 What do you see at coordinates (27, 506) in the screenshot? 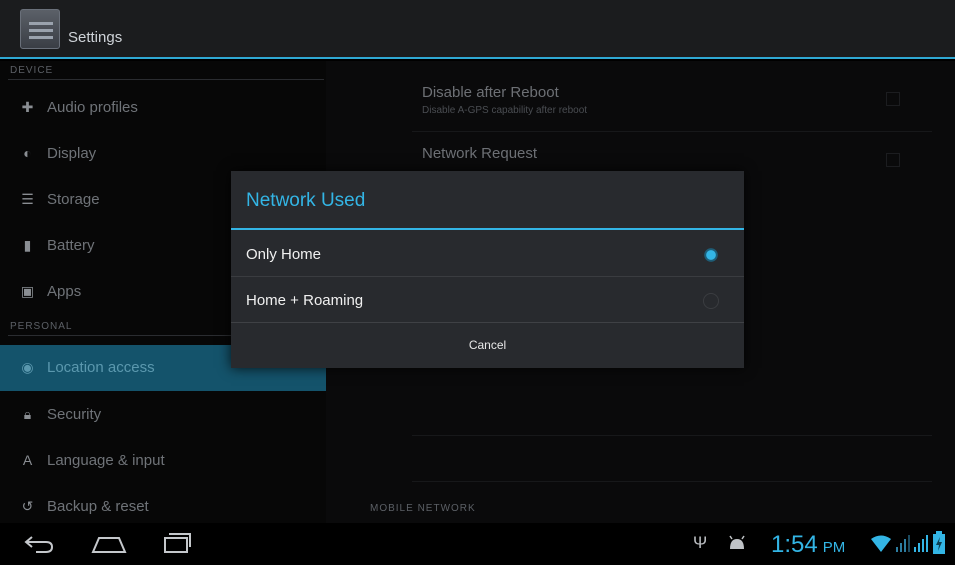
I see `backup-icon: ↺` at bounding box center [27, 506].